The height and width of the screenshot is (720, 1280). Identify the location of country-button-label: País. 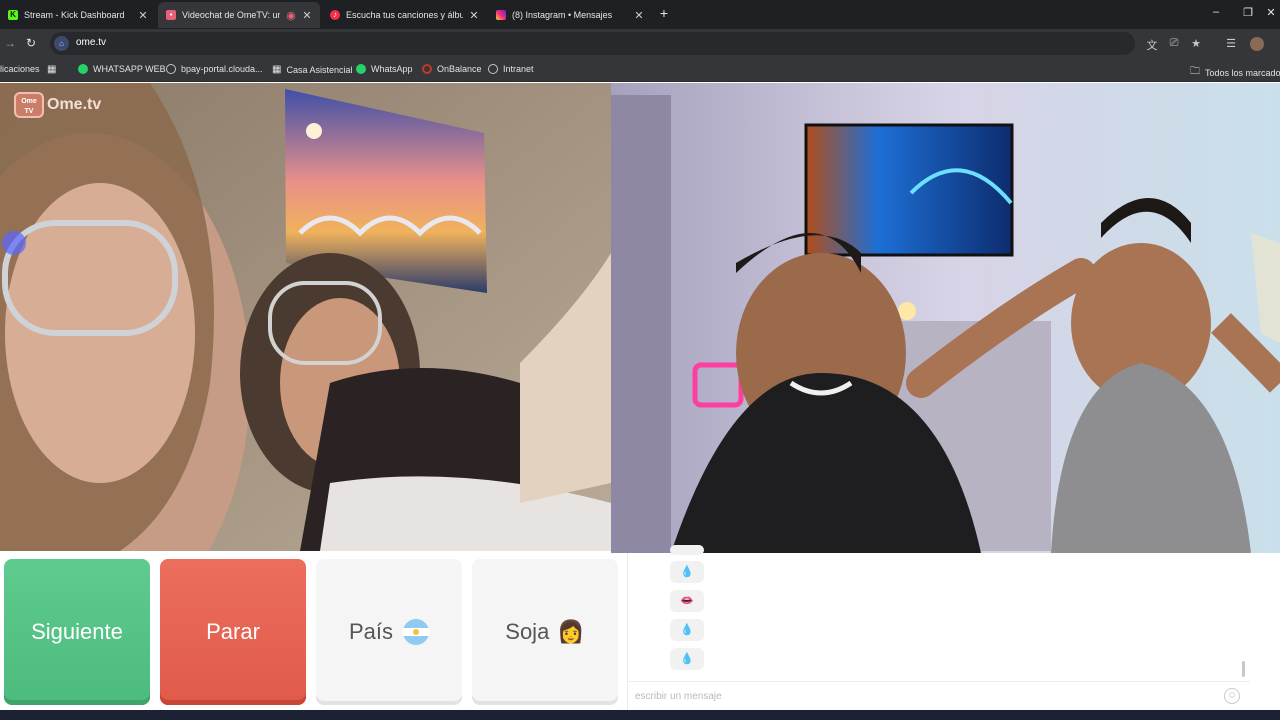
(371, 631).